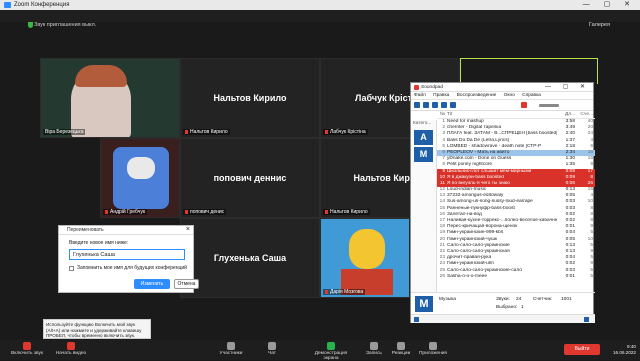 The height and width of the screenshot is (361, 640). What do you see at coordinates (125, 212) in the screenshot?
I see `participant-label: Андрій Гребчук` at bounding box center [125, 212].